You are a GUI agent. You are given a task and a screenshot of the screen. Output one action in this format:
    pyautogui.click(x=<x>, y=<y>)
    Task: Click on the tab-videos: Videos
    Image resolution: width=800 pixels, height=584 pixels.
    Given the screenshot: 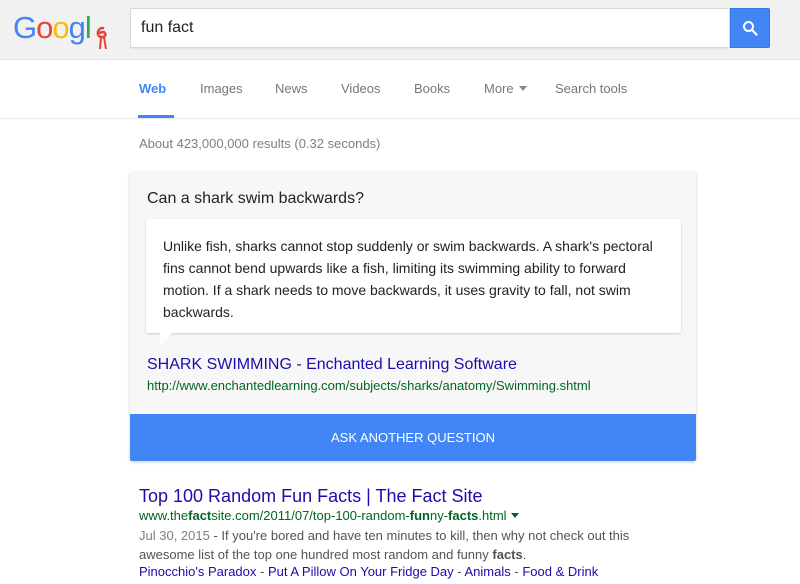 What is the action you would take?
    pyautogui.click(x=361, y=88)
    